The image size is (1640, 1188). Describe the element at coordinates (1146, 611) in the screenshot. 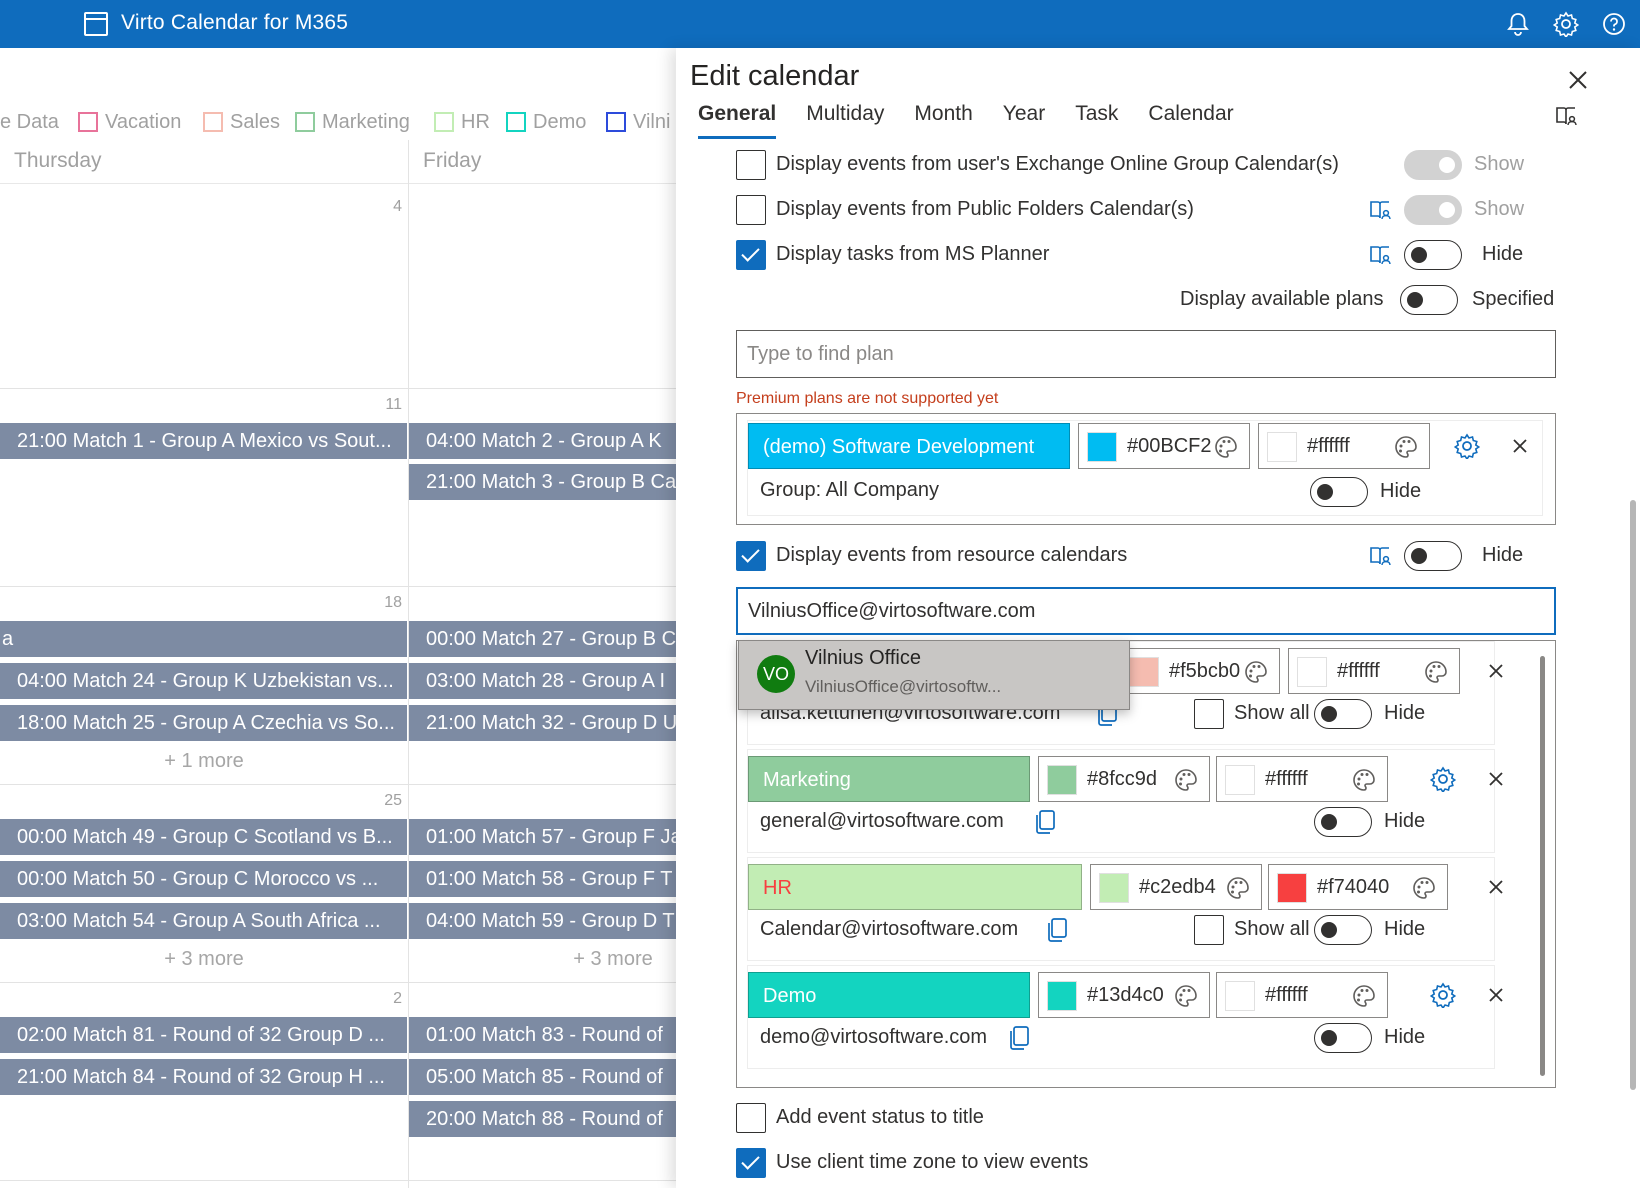

I see `resource-search-input` at that location.